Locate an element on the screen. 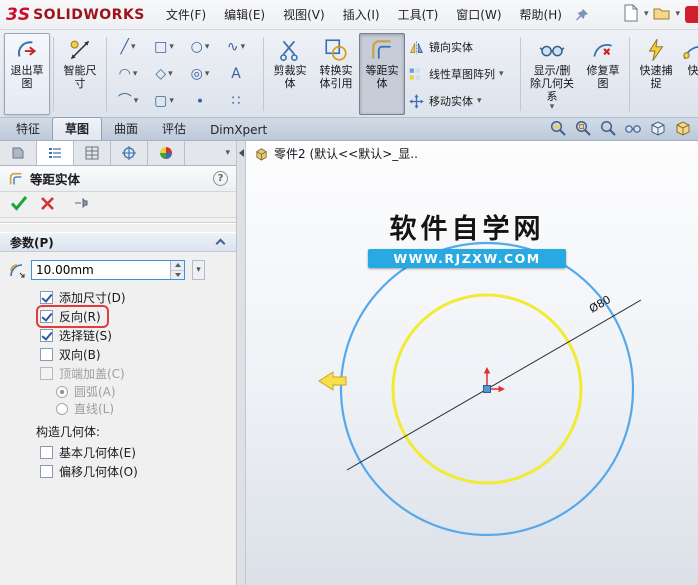 The height and width of the screenshot is (585, 698). linear-sketch-pattern-button: 线性草图阵列 ▾ is located at coordinates (461, 74).